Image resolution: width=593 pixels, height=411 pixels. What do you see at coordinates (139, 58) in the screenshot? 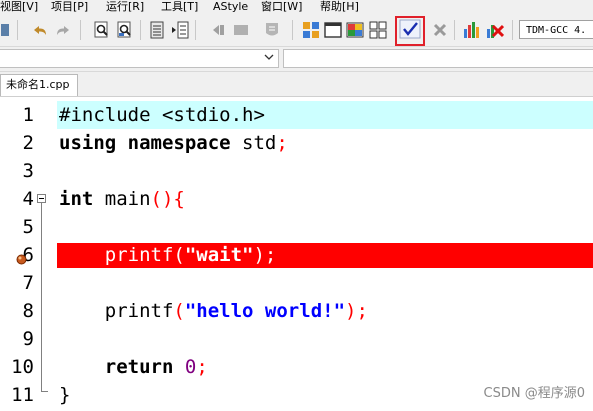
I see `class-dropdown` at bounding box center [139, 58].